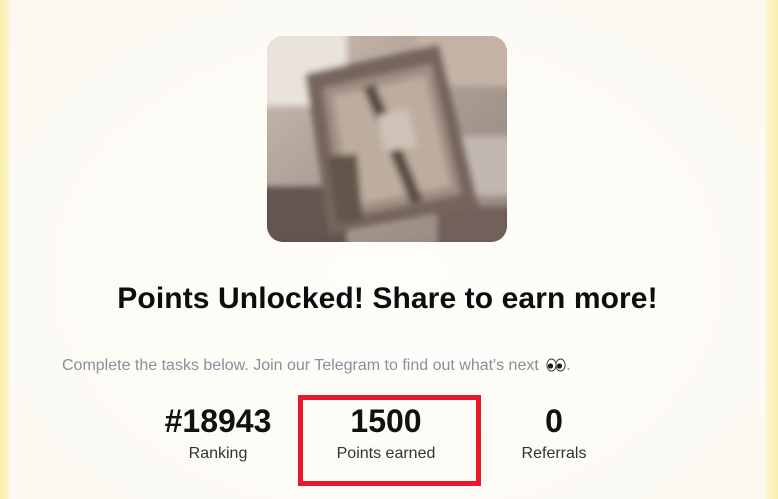 This screenshot has height=499, width=778. I want to click on referrals-value: 0, so click(554, 421).